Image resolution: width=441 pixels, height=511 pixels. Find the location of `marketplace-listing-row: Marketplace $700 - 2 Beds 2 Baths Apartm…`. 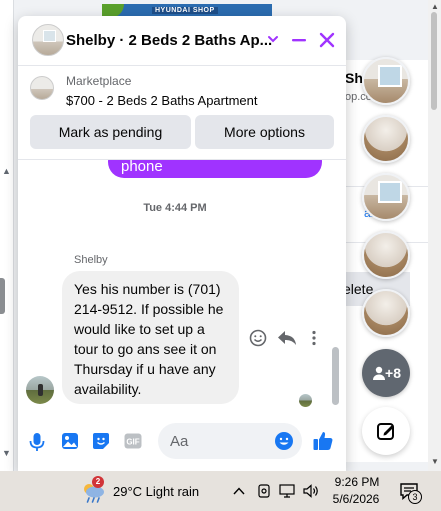

marketplace-listing-row: Marketplace $700 - 2 Beds 2 Baths Apartm… is located at coordinates (182, 89).